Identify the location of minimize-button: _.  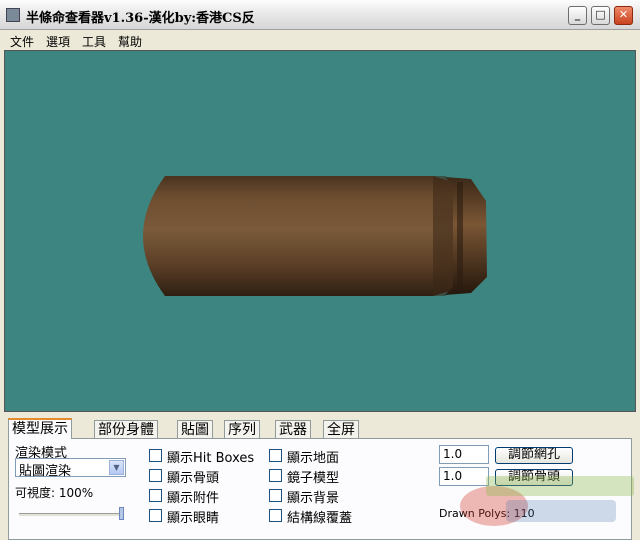
(577, 15).